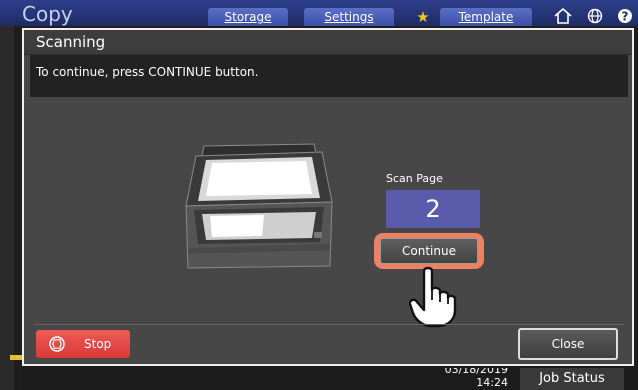  What do you see at coordinates (83, 344) in the screenshot?
I see `stop-button: Stop` at bounding box center [83, 344].